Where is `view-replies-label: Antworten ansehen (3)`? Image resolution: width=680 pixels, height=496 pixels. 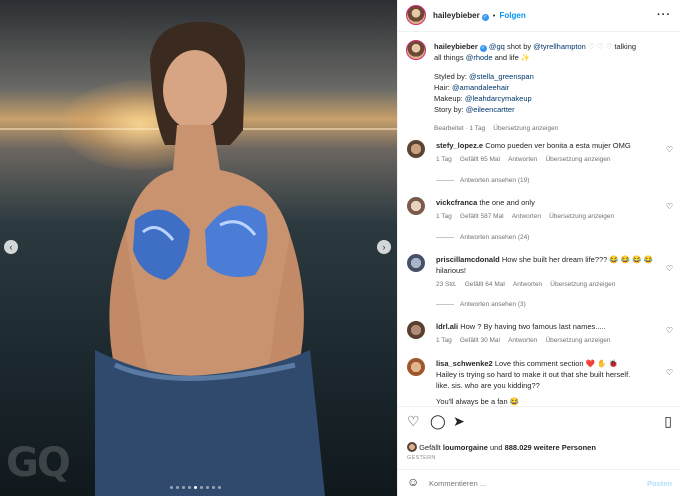
view-replies-label: Antworten ansehen (3) is located at coordinates (493, 304).